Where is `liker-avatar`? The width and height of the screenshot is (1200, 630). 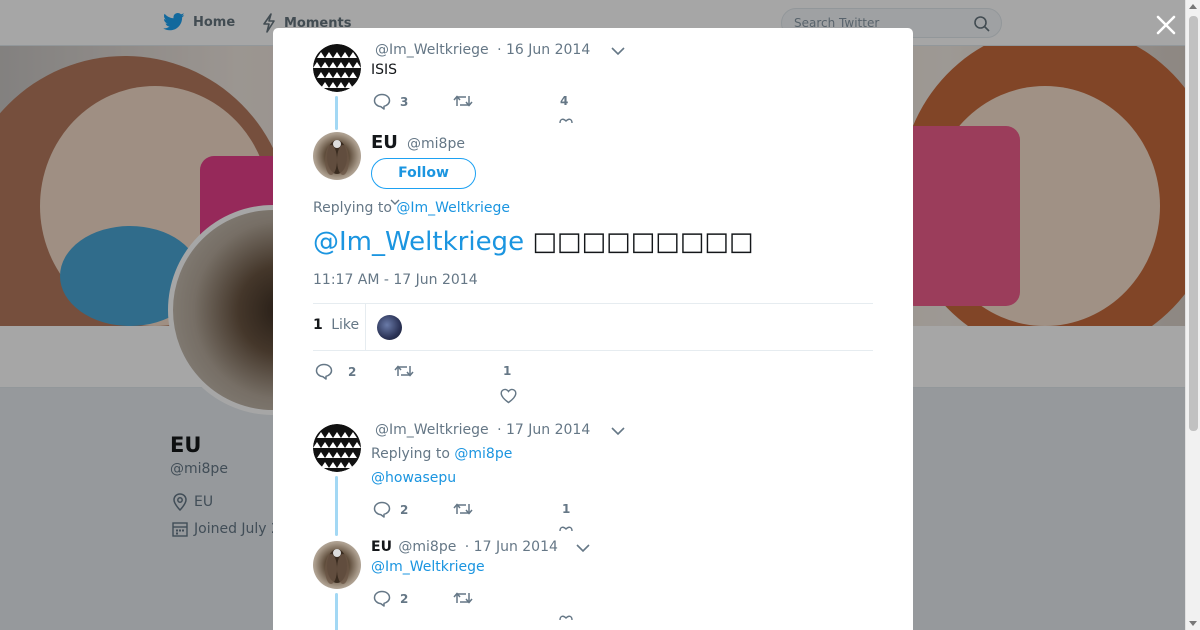 liker-avatar is located at coordinates (389, 327).